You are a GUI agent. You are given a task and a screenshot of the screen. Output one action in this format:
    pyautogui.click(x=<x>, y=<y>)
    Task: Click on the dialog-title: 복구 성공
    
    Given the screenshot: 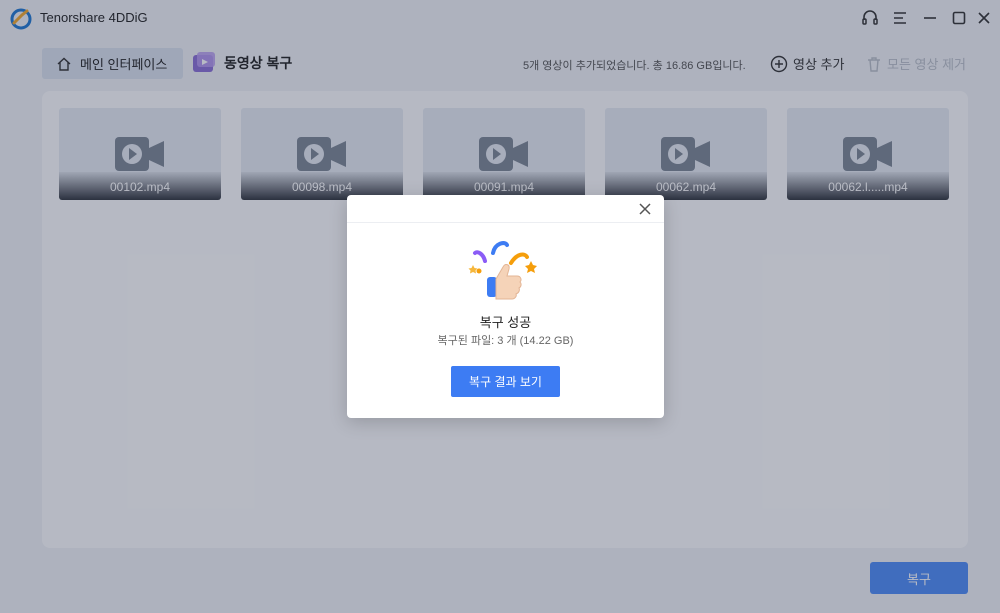 What is the action you would take?
    pyautogui.click(x=505, y=322)
    